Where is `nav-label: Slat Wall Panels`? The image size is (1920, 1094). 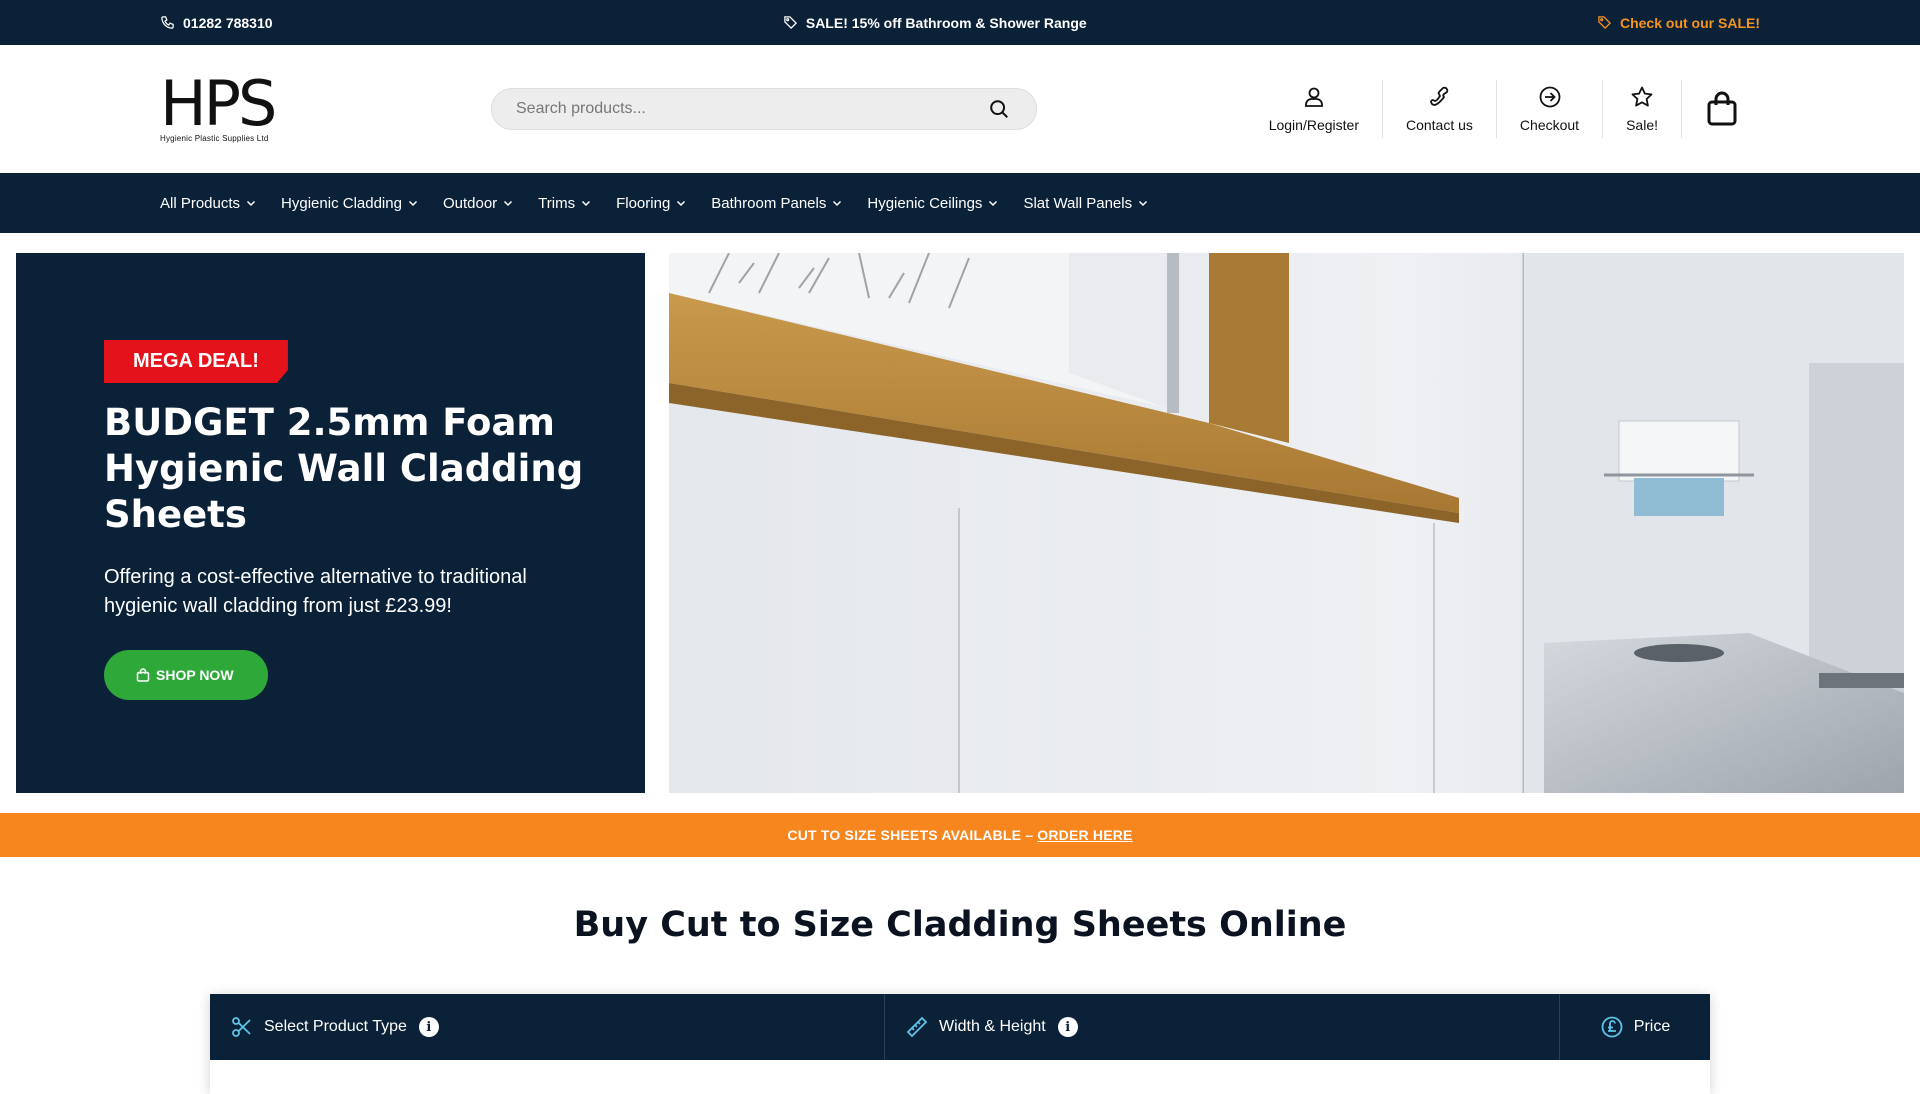 nav-label: Slat Wall Panels is located at coordinates (1078, 203).